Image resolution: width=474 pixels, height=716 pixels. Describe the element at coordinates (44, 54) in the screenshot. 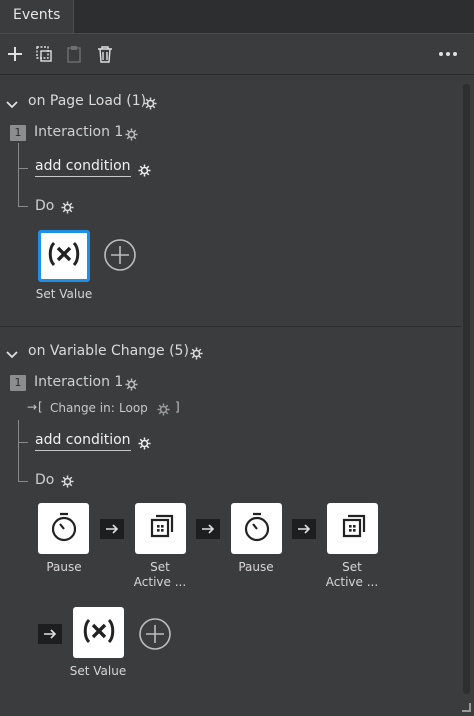

I see `copy-icon` at that location.